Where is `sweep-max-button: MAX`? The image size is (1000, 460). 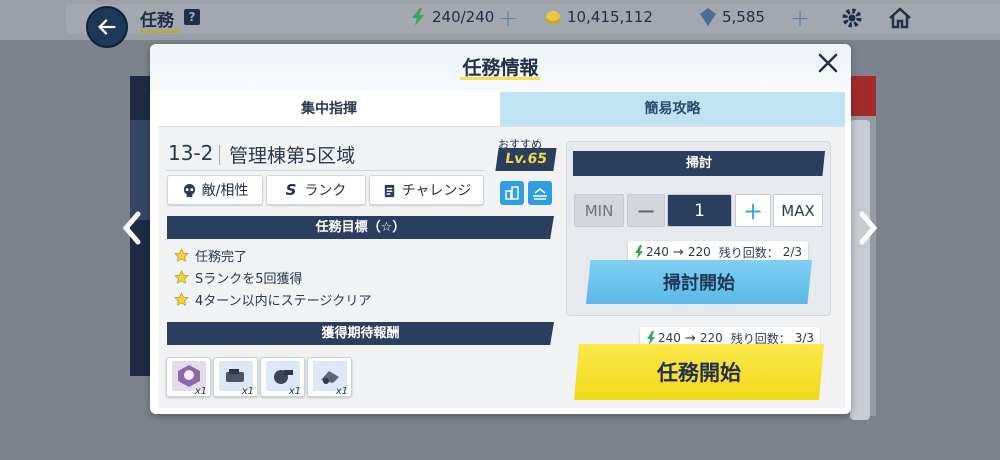 sweep-max-button: MAX is located at coordinates (798, 210).